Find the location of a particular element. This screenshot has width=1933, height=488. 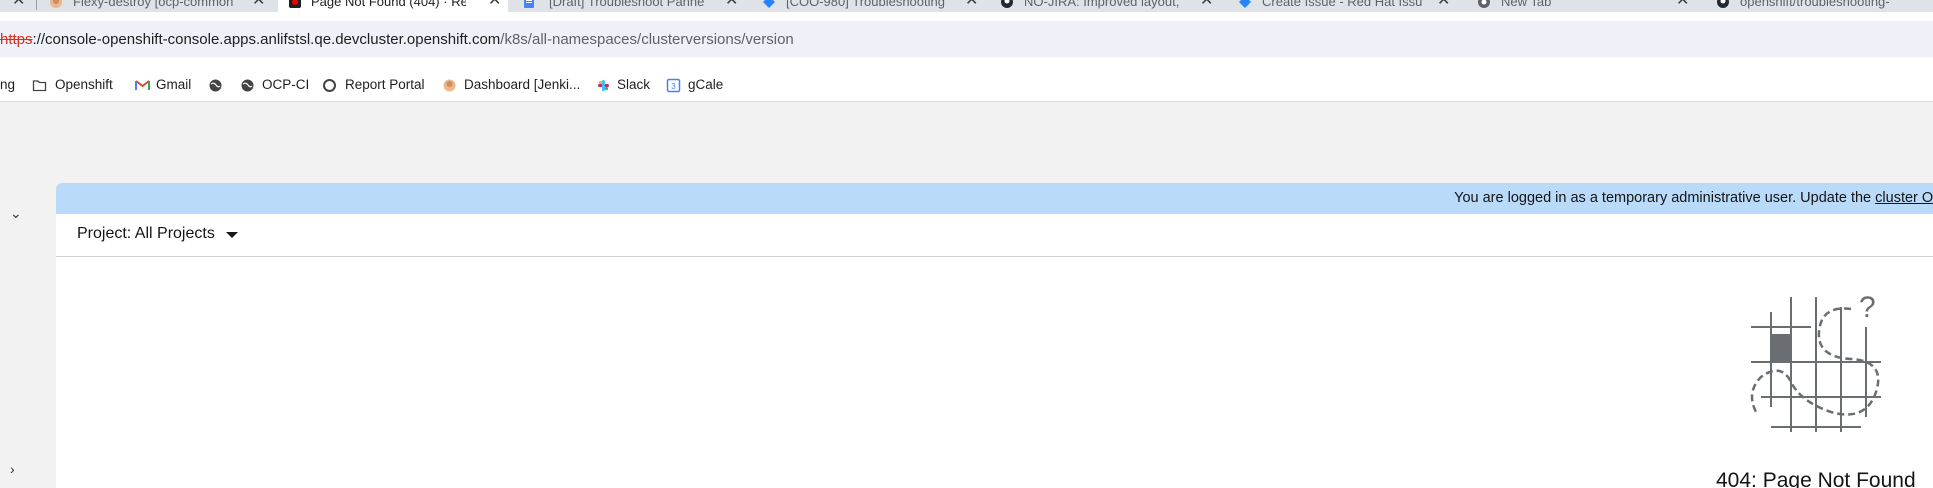

bookmark-slack: Slack is located at coordinates (626, 85).